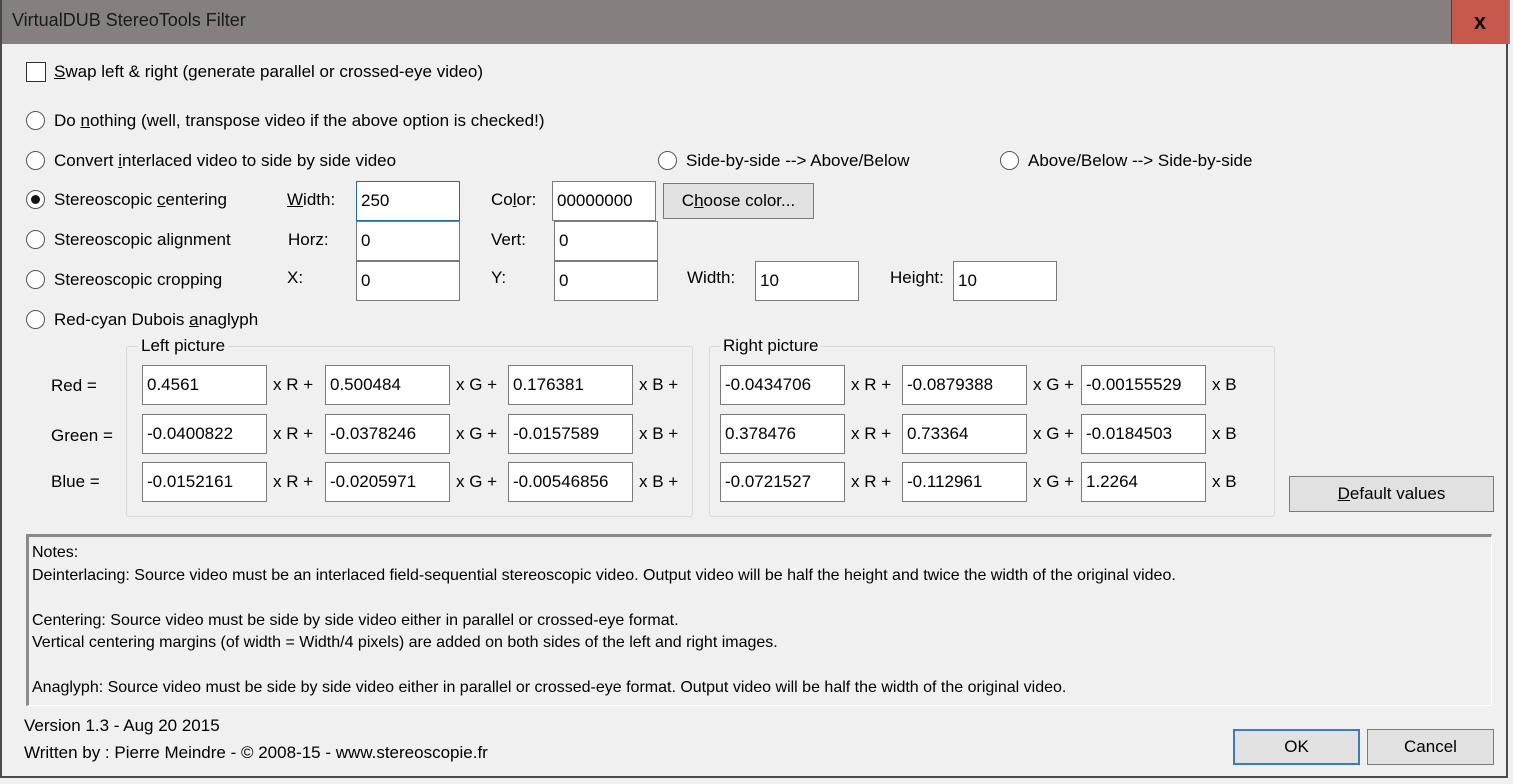 The height and width of the screenshot is (784, 1513). Describe the element at coordinates (204, 434) in the screenshot. I see `left-green-r-coef-input` at that location.